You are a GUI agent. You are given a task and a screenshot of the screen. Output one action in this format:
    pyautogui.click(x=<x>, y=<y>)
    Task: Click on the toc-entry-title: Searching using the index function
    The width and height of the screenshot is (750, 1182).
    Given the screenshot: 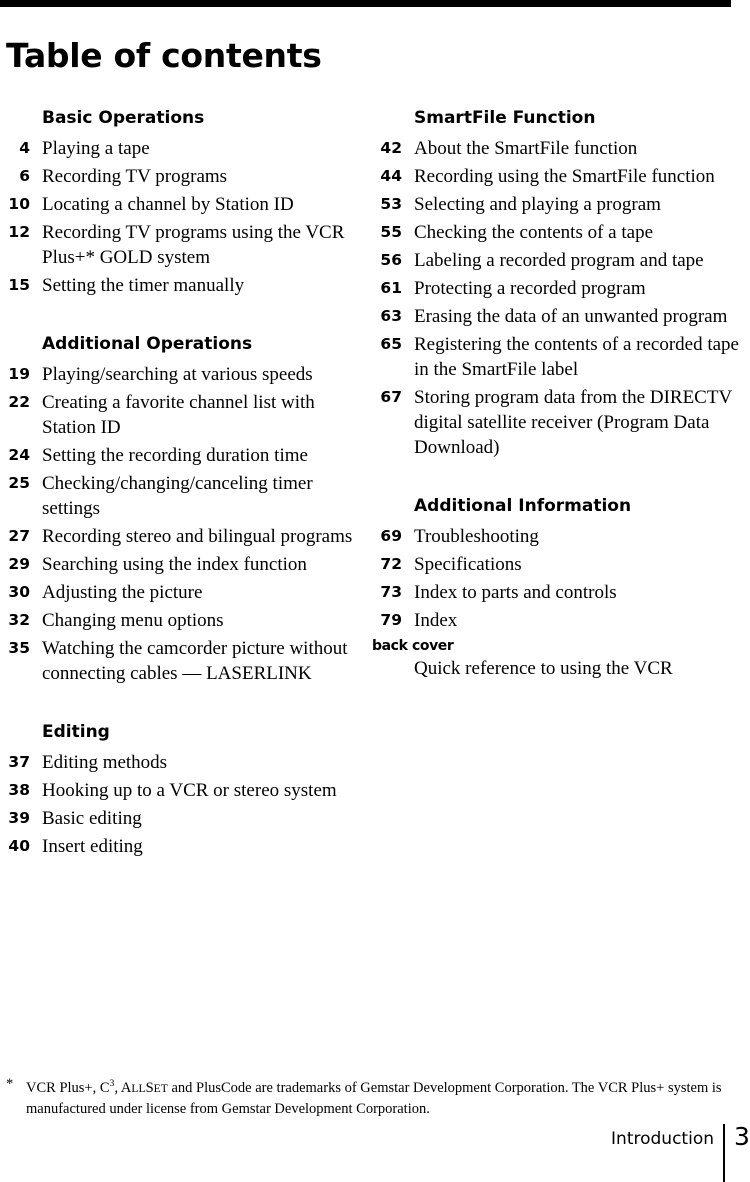 What is the action you would take?
    pyautogui.click(x=174, y=564)
    